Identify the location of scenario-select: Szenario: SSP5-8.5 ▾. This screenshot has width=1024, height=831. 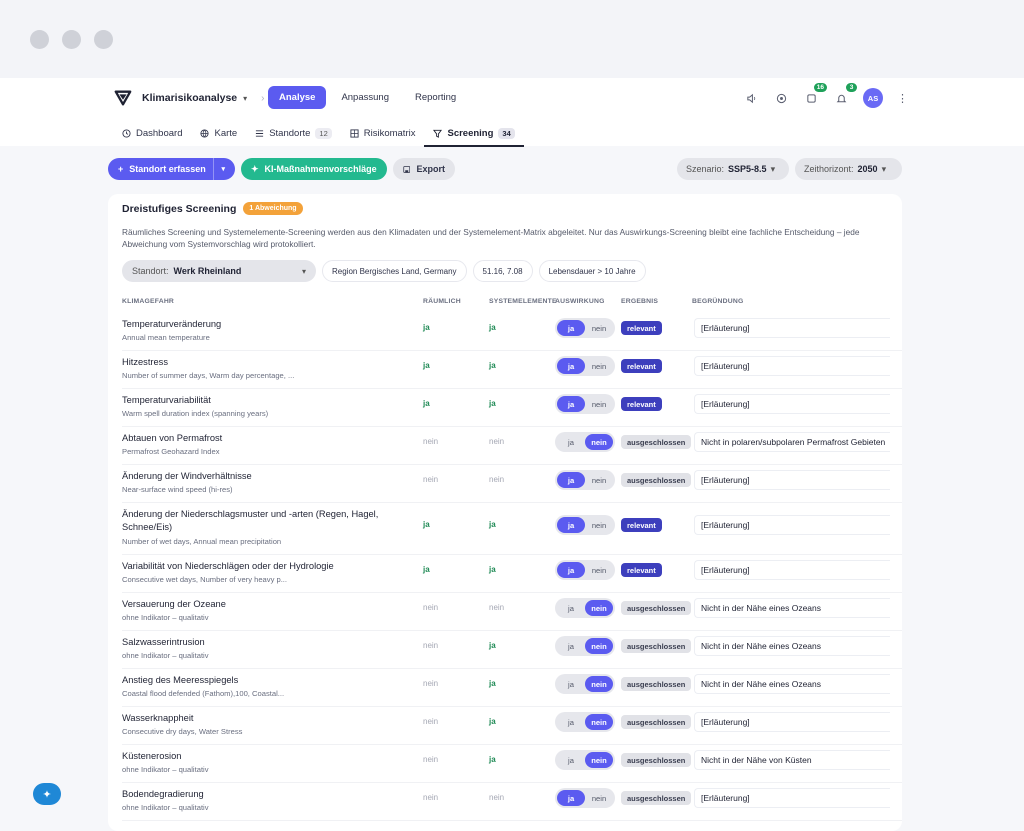
(733, 169).